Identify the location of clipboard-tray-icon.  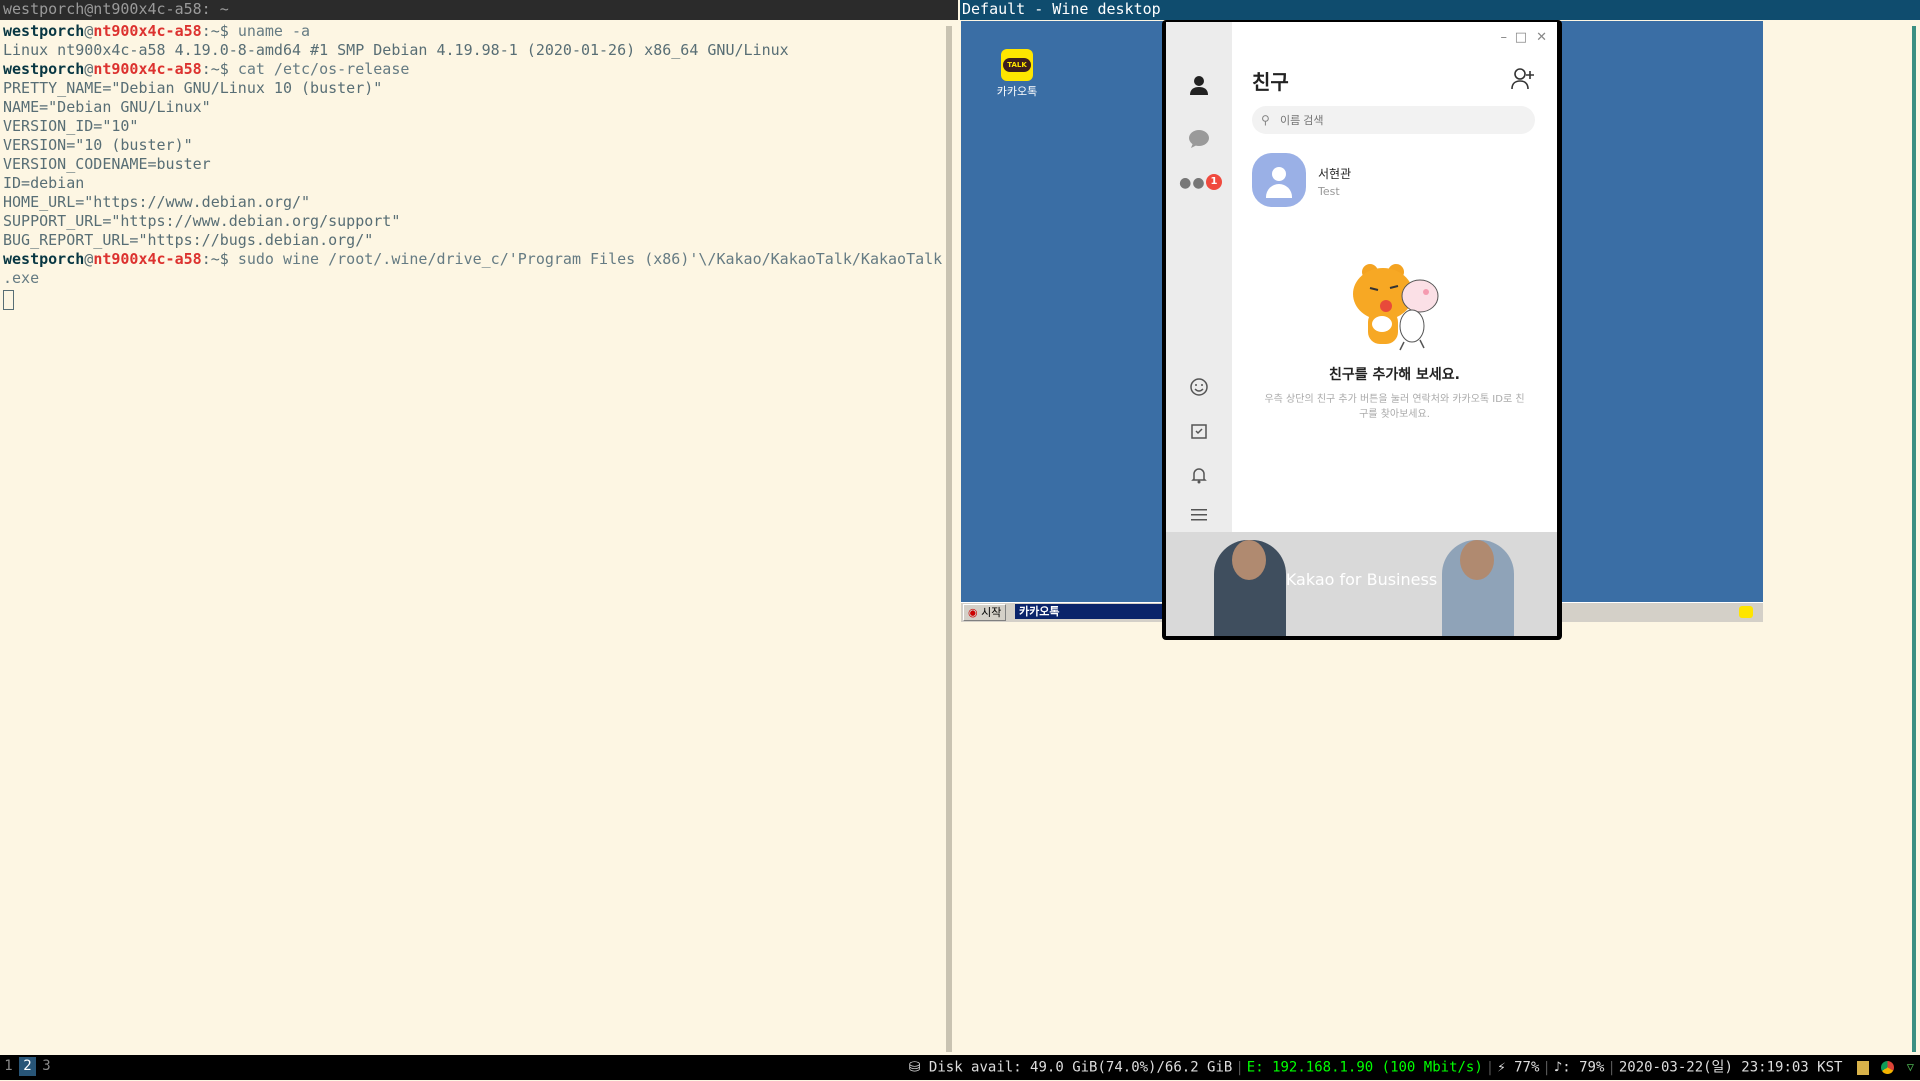
(1862, 1067).